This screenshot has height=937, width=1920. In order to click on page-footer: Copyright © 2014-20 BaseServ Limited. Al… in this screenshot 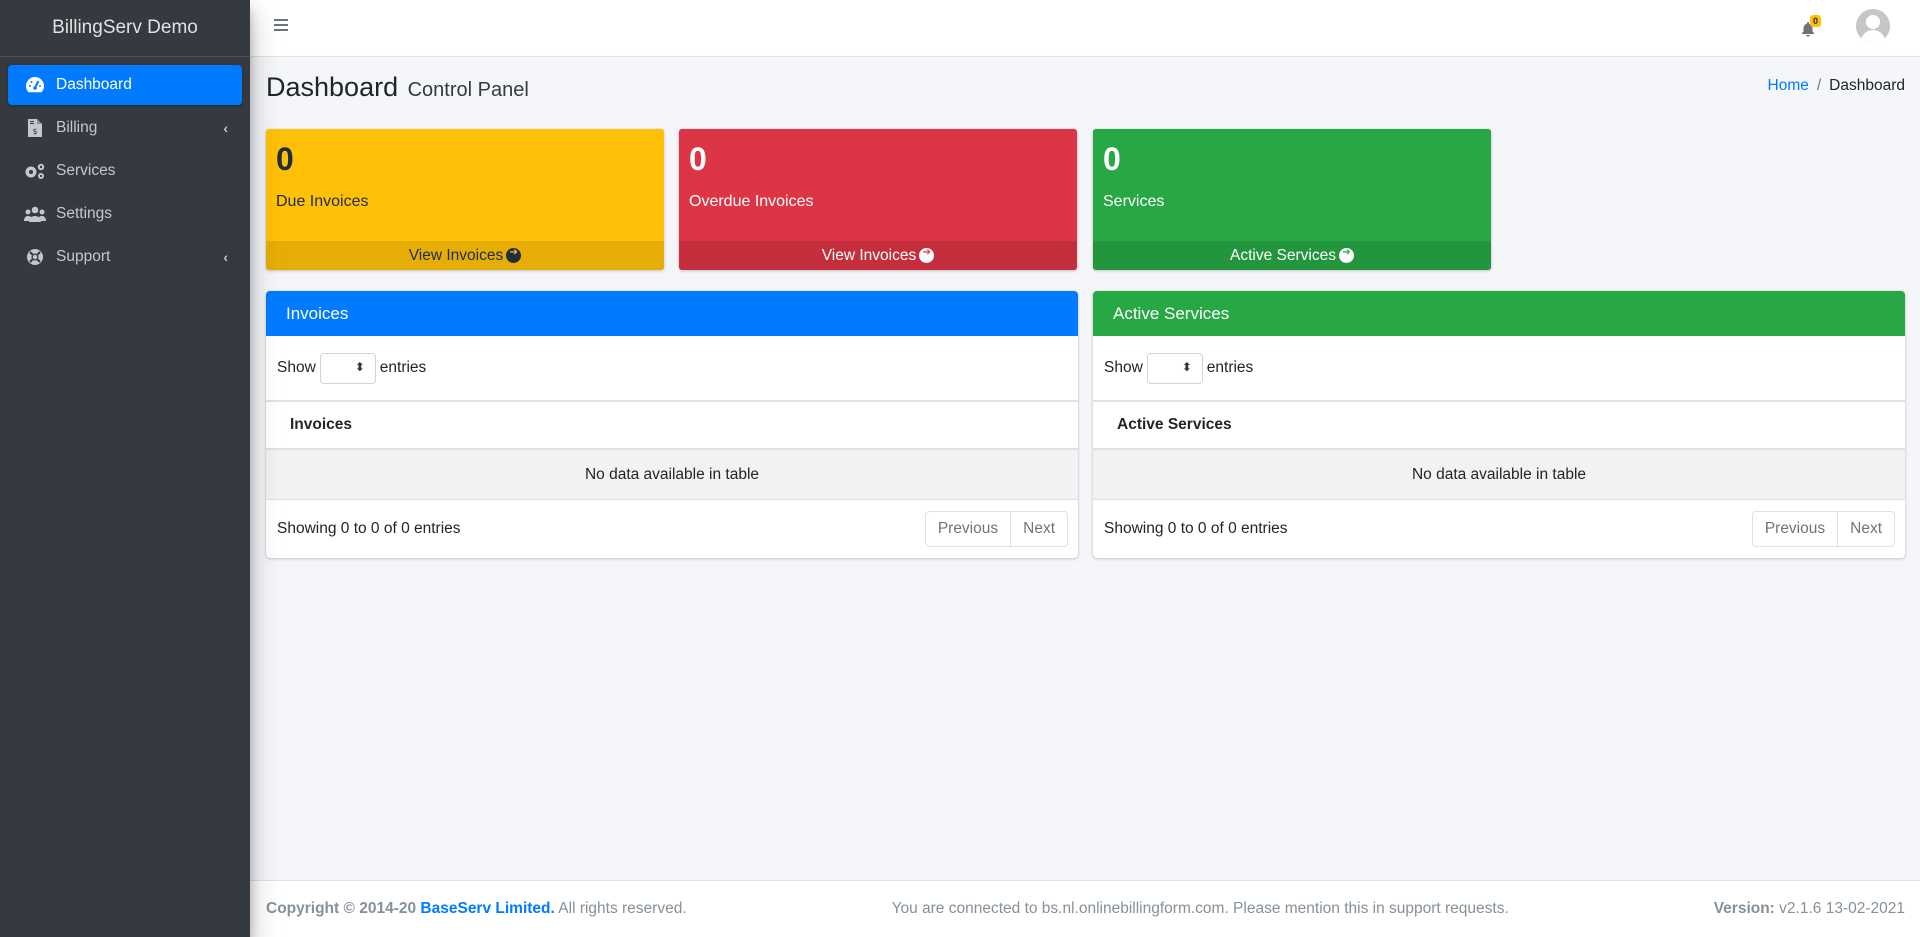, I will do `click(1085, 908)`.